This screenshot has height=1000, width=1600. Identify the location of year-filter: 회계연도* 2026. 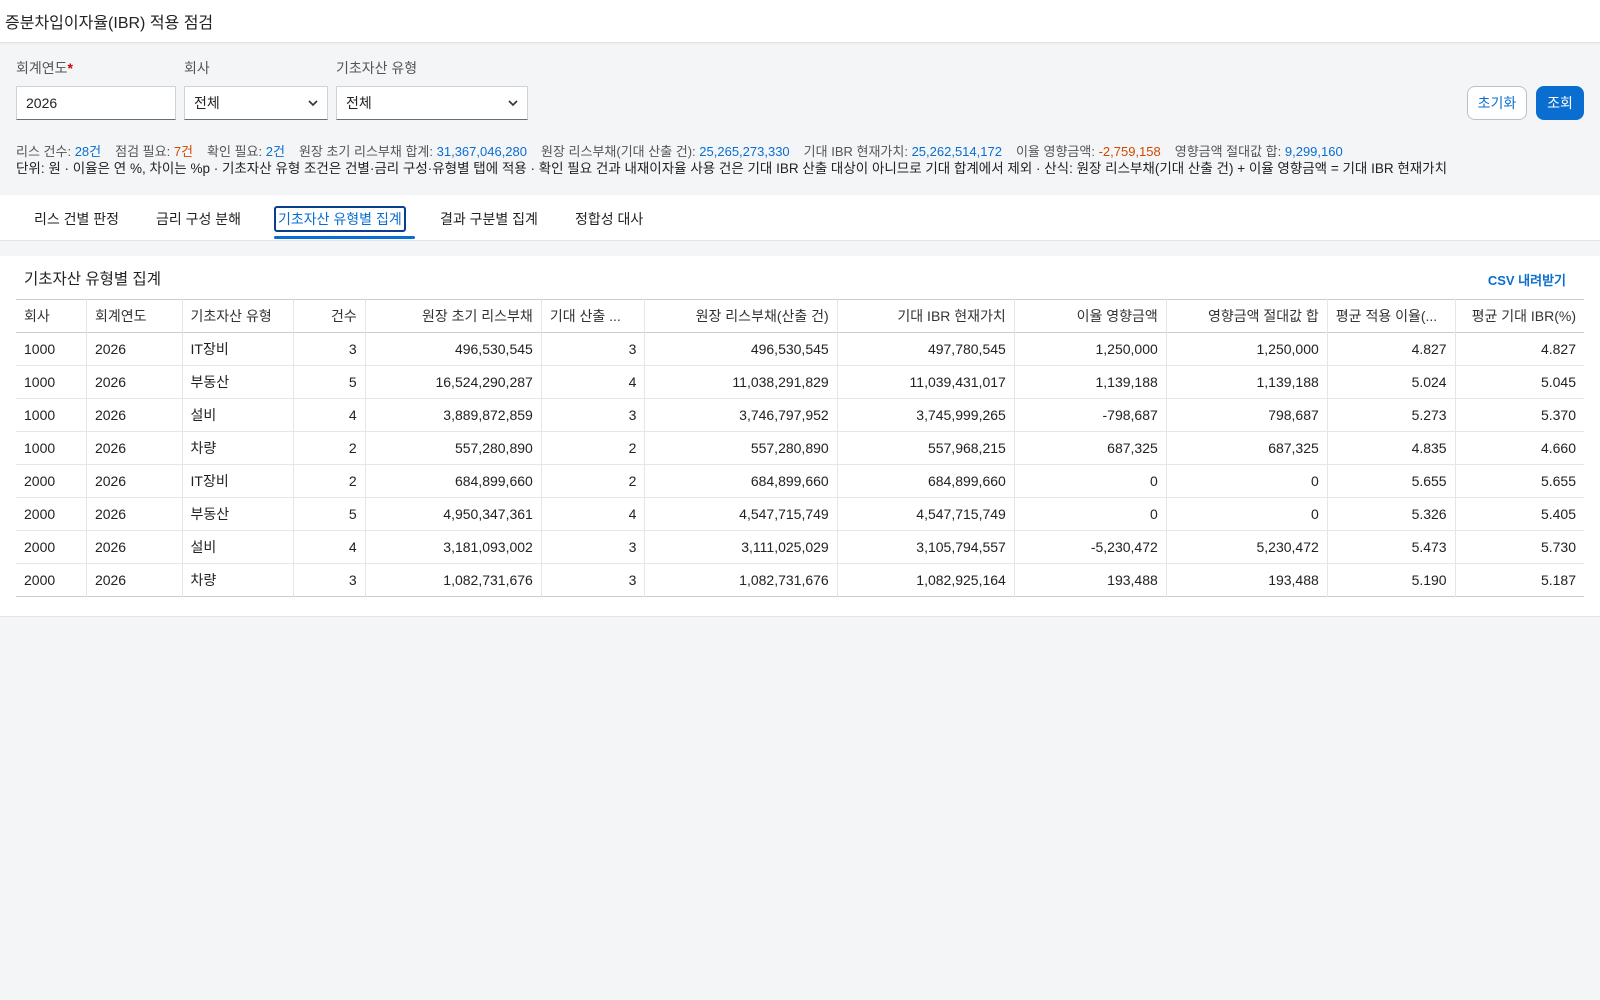
(96, 89).